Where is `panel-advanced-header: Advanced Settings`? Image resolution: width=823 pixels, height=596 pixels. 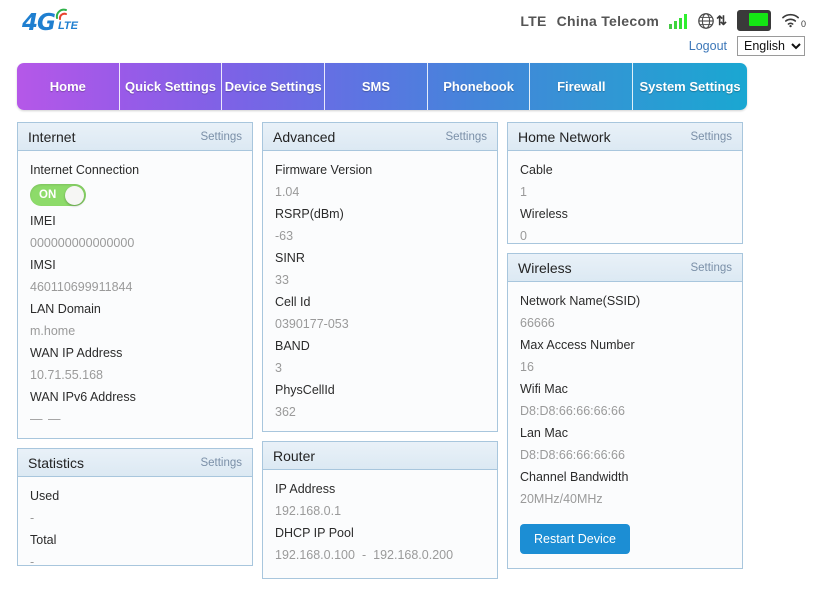 panel-advanced-header: Advanced Settings is located at coordinates (380, 137).